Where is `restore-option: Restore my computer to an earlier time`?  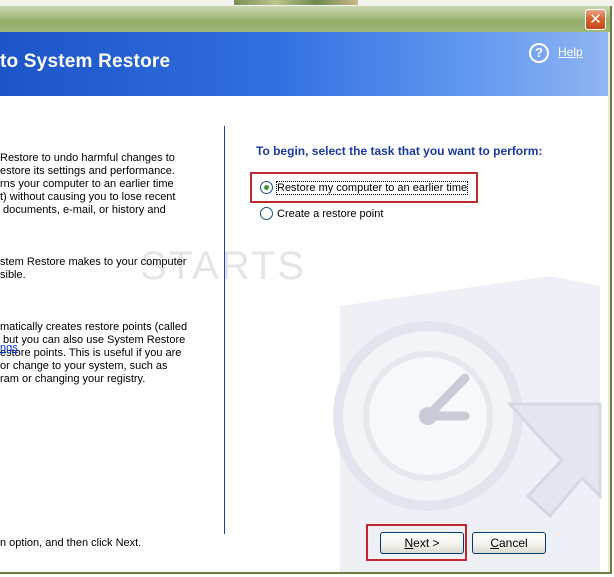 restore-option: Restore my computer to an earlier time is located at coordinates (364, 187).